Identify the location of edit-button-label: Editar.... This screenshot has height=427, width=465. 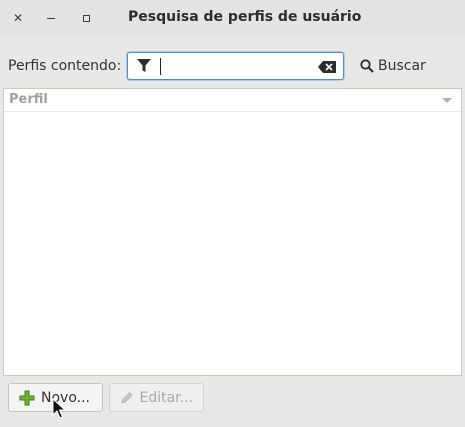
(166, 397).